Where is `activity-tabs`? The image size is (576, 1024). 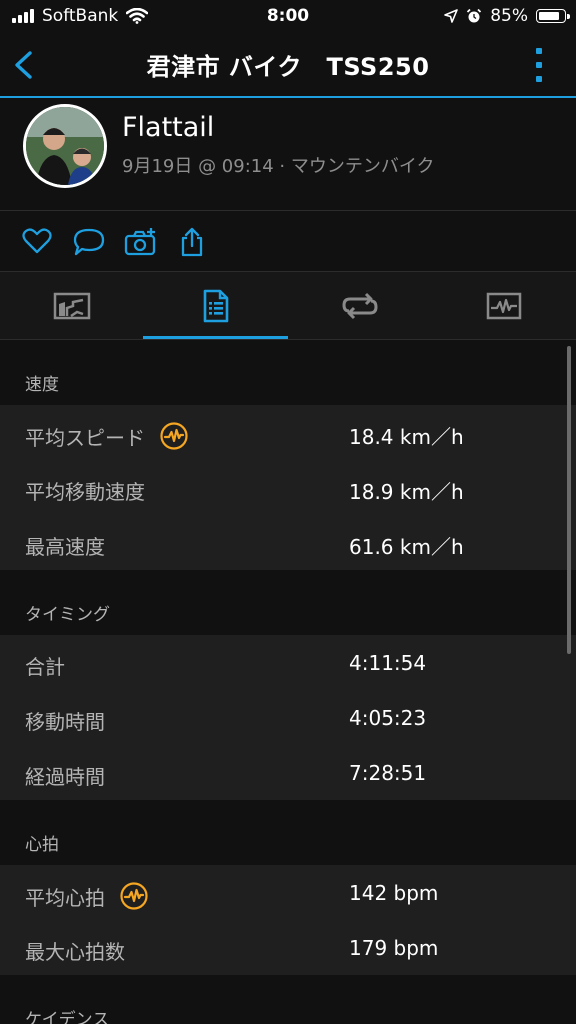
activity-tabs is located at coordinates (288, 306).